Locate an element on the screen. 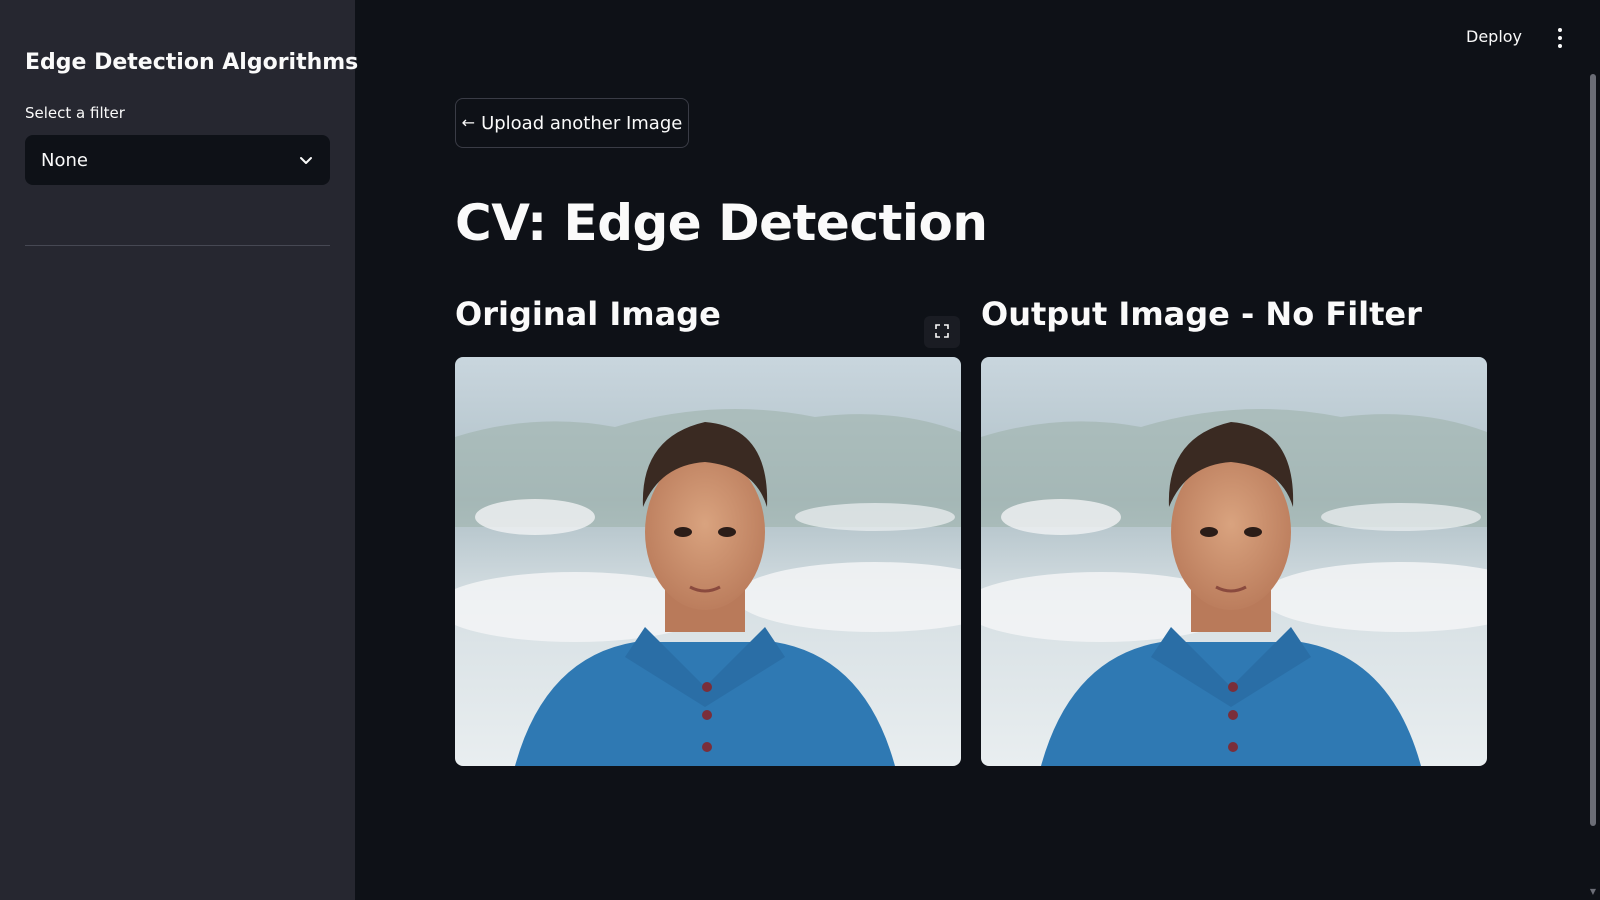 The height and width of the screenshot is (900, 1600). deploy-button: Deploy is located at coordinates (1494, 37).